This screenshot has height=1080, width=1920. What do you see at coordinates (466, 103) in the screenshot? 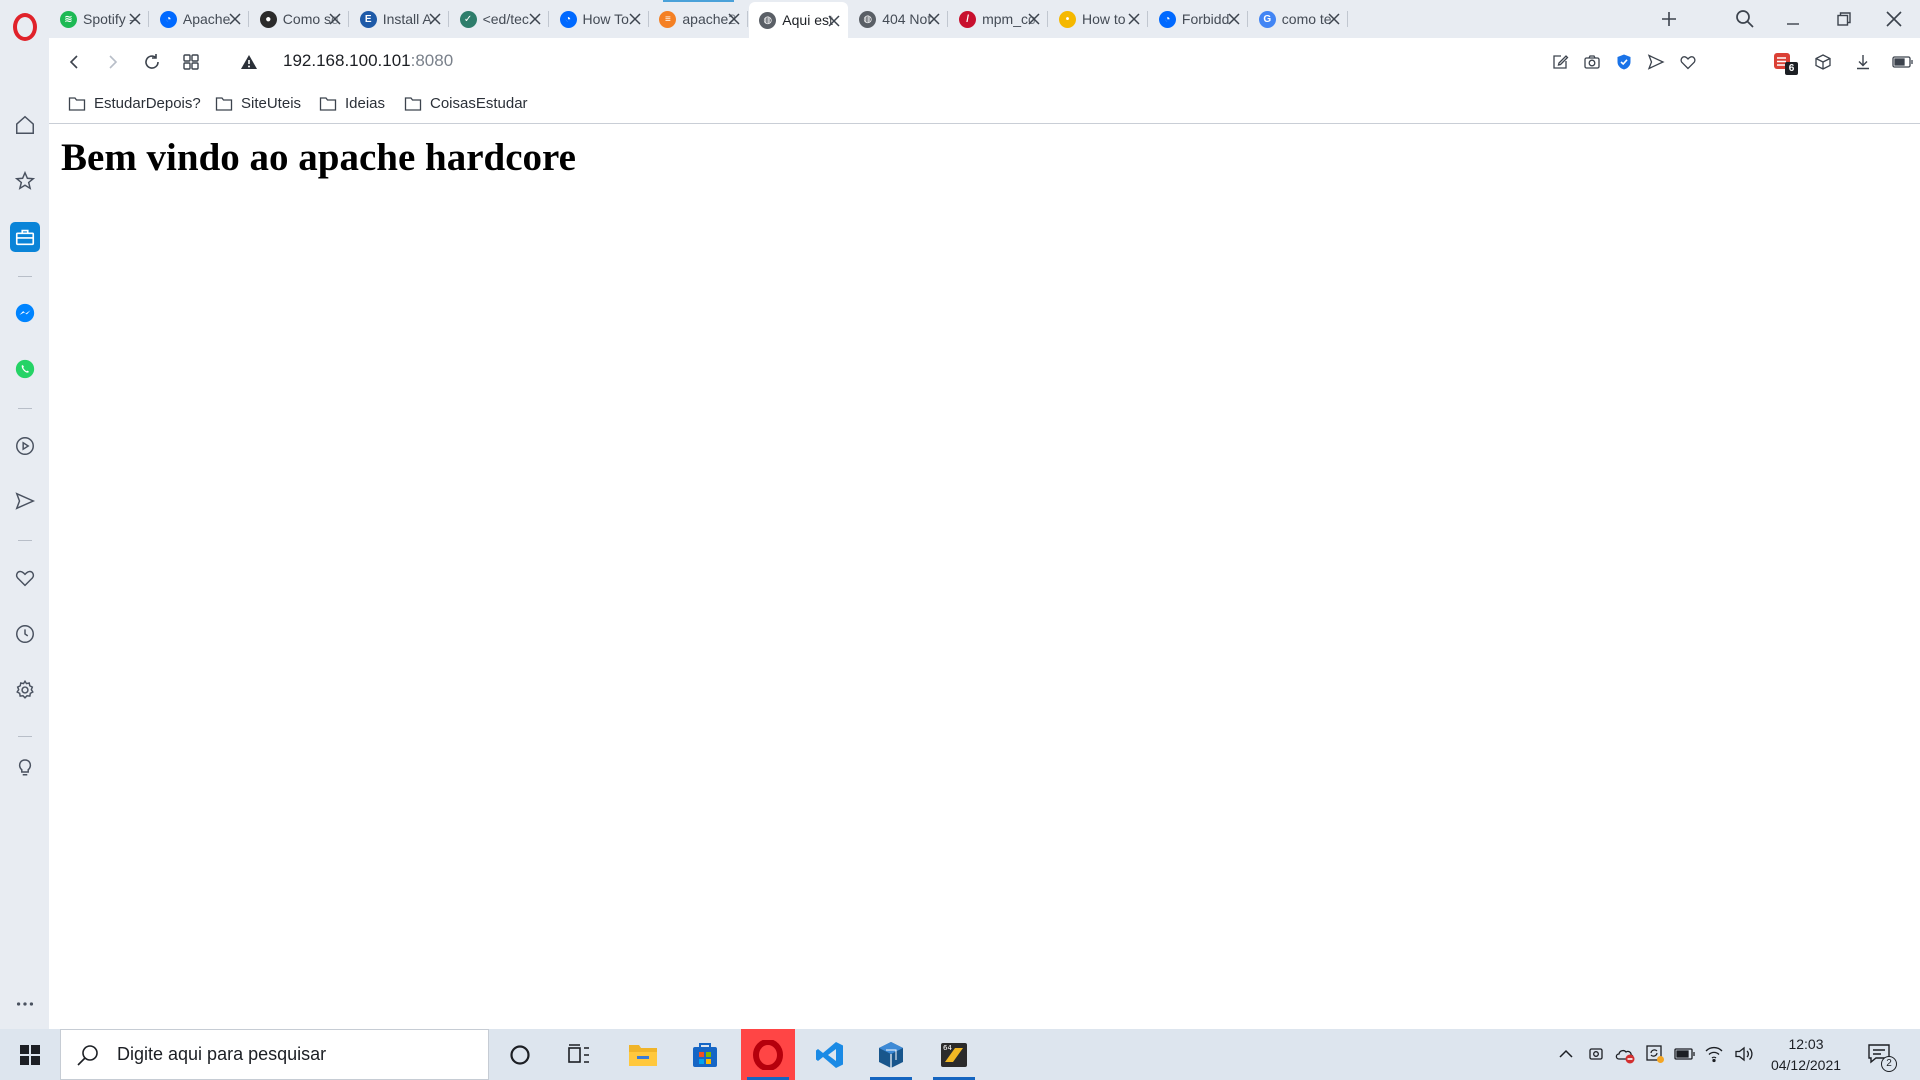
I see `bookmark-folder-coisasestudar: CoisasEstudar` at bounding box center [466, 103].